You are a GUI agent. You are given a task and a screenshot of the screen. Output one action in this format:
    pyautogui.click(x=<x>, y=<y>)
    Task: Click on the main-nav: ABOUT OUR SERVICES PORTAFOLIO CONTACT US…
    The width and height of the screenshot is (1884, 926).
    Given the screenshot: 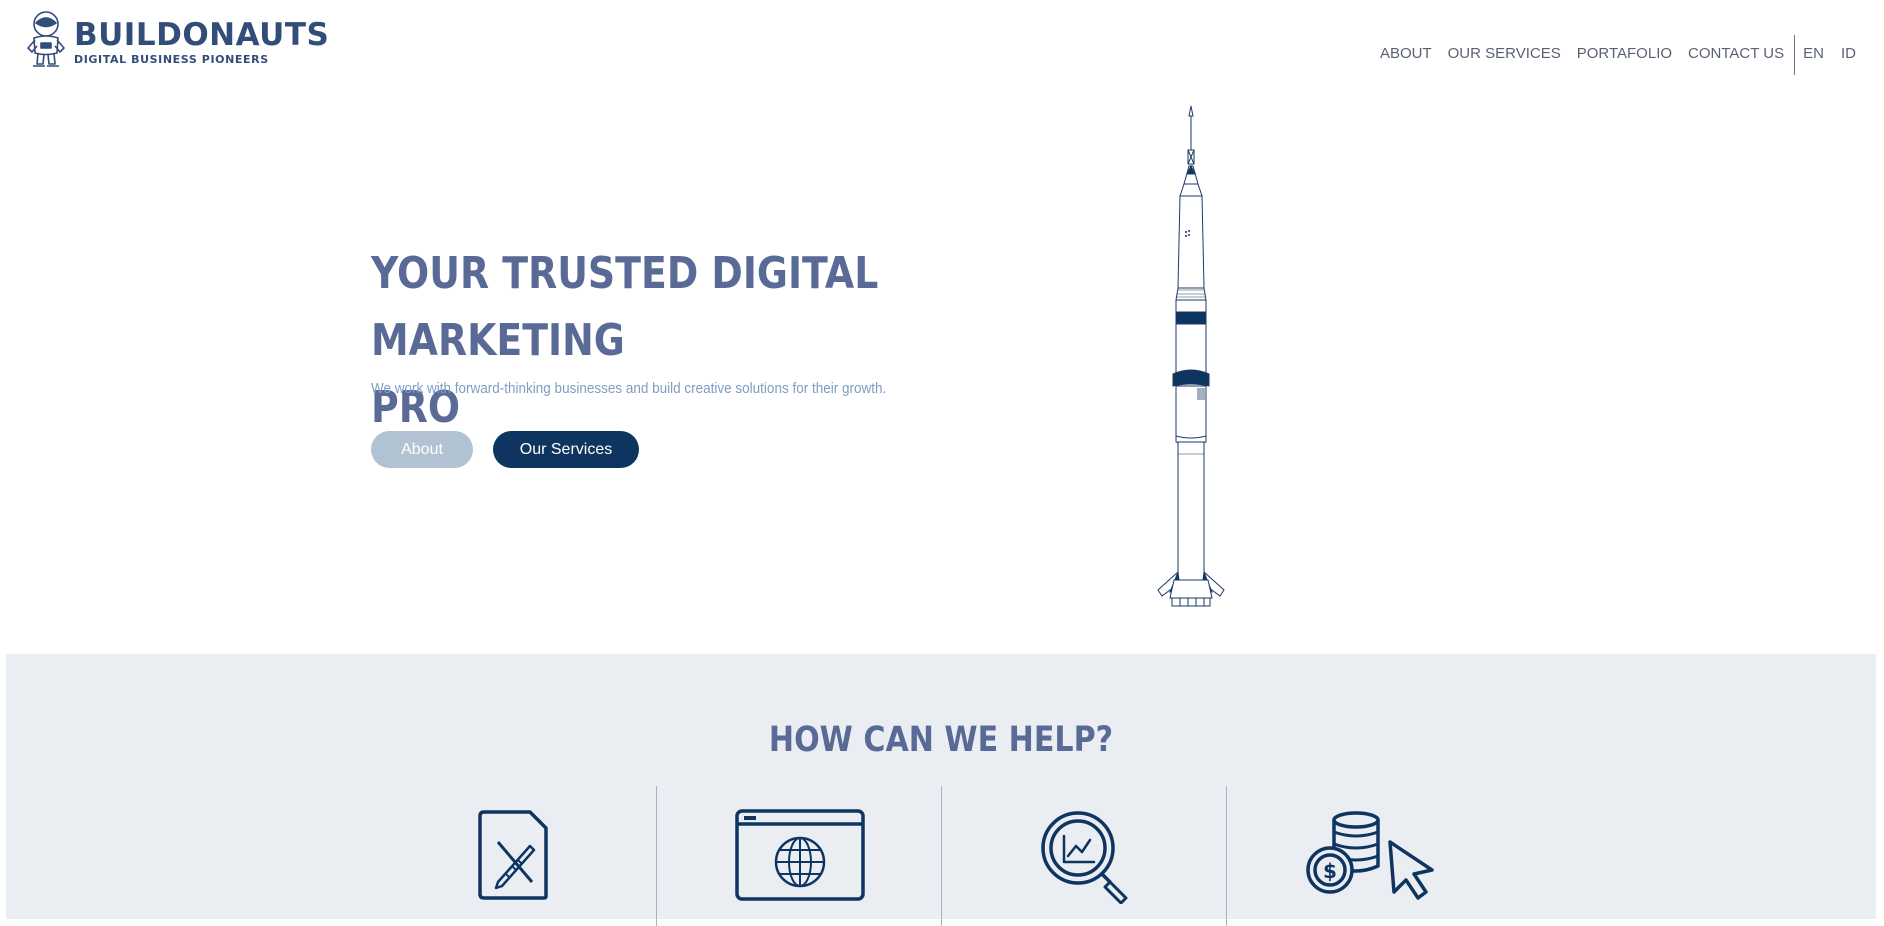 What is the action you would take?
    pyautogui.click(x=1610, y=54)
    